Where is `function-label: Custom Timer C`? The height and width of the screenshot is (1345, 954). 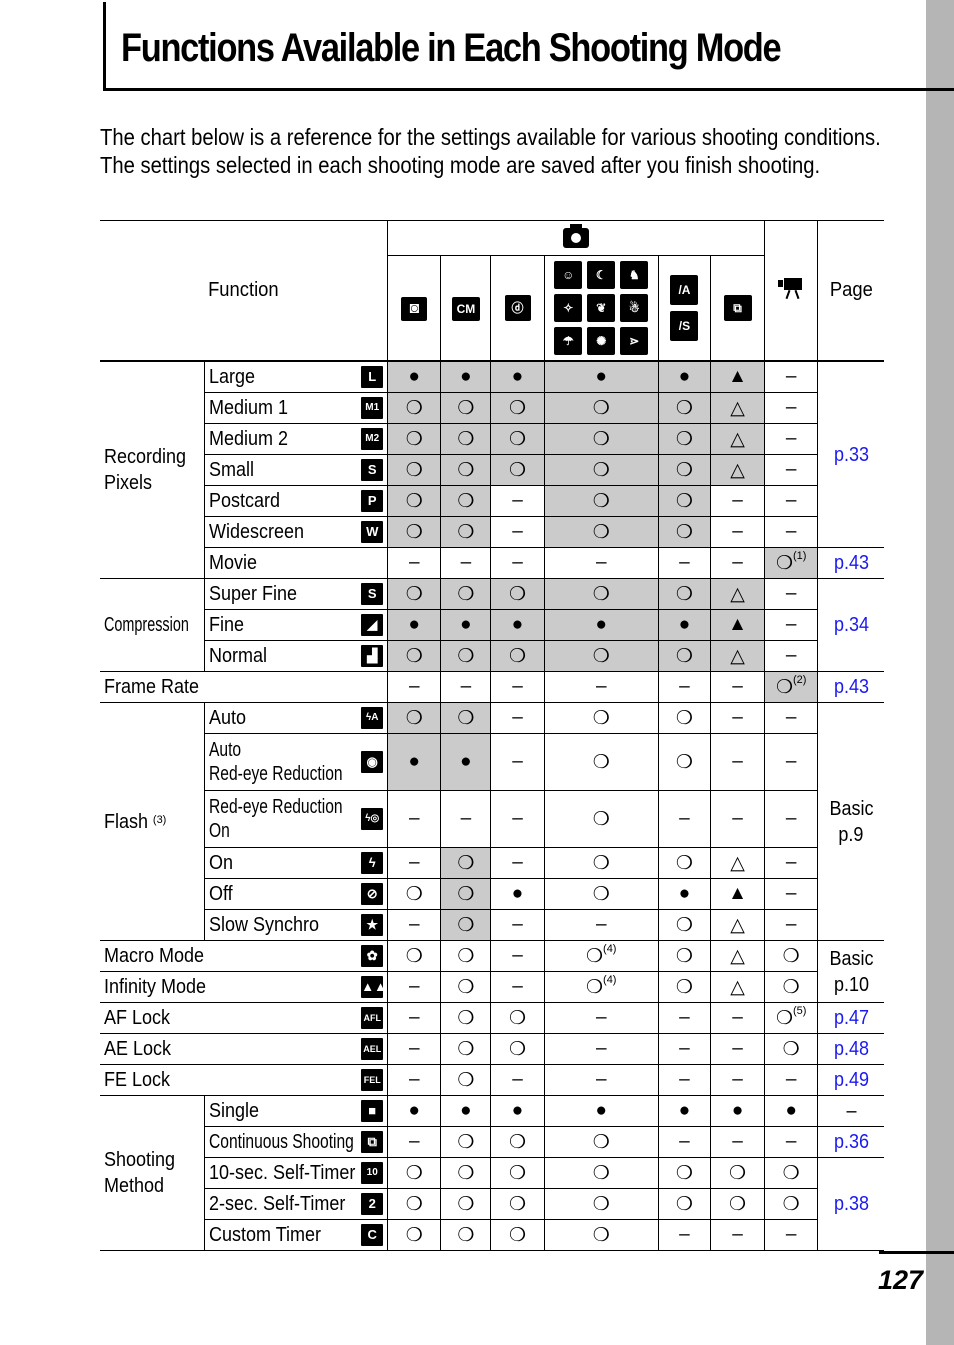
function-label: Custom Timer C is located at coordinates (295, 1235).